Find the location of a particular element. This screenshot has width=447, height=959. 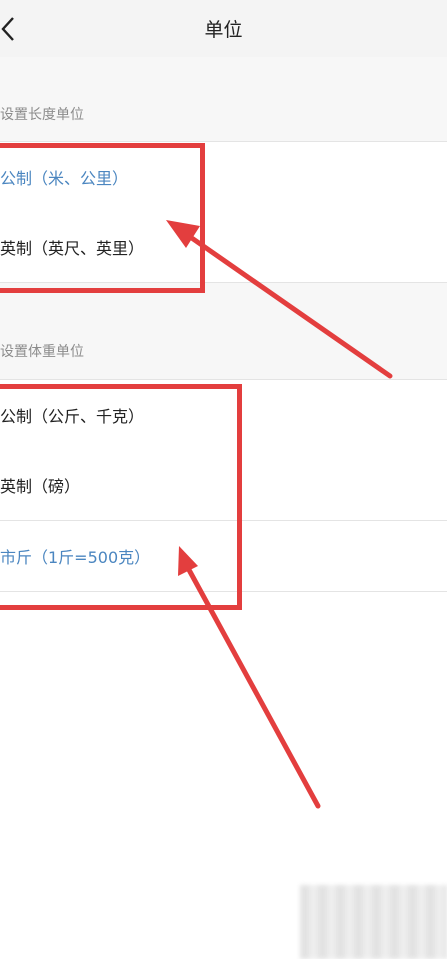

length-section-header is located at coordinates (223, 99).